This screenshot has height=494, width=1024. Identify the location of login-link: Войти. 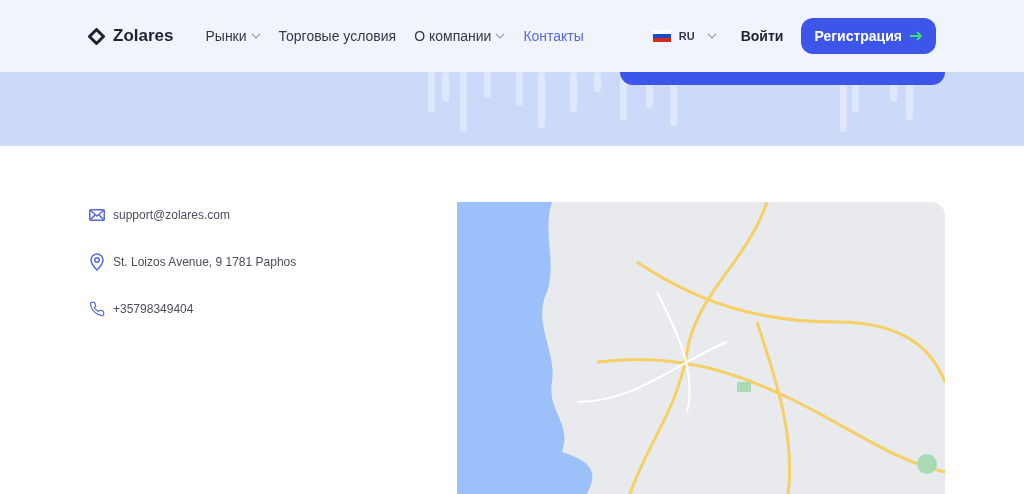
(762, 36).